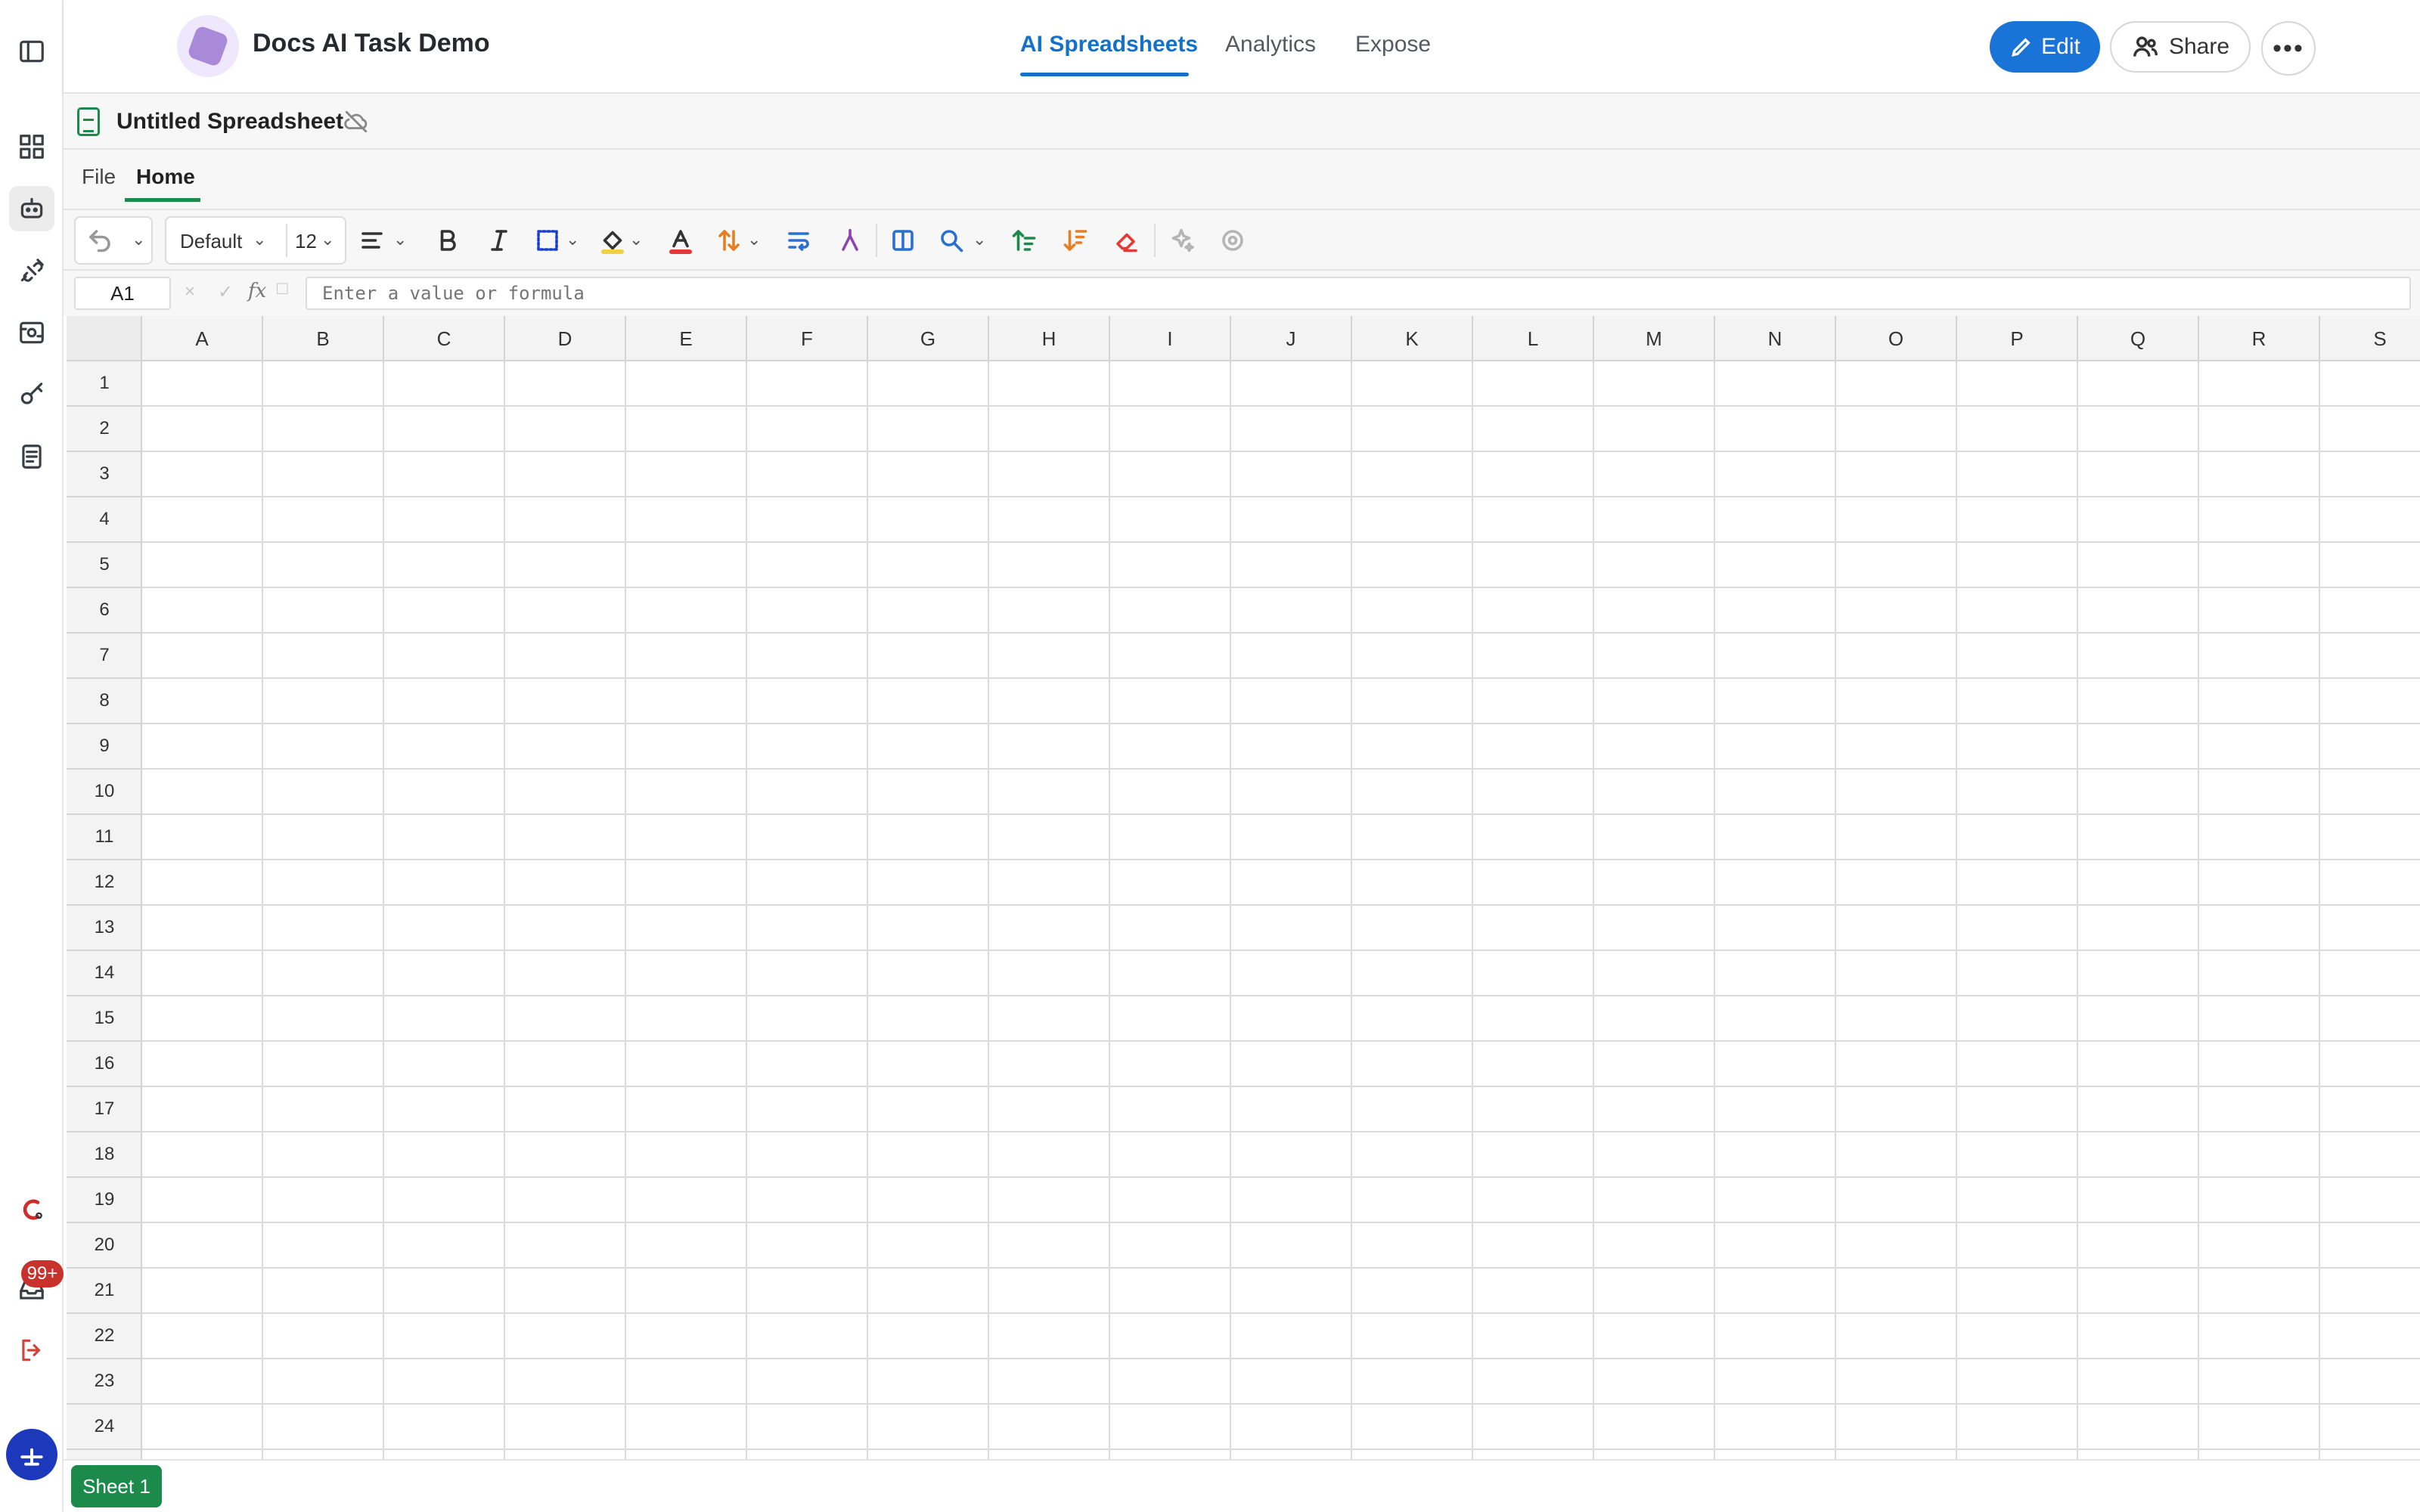 The width and height of the screenshot is (2420, 1512). What do you see at coordinates (104, 838) in the screenshot?
I see `row-header: 11` at bounding box center [104, 838].